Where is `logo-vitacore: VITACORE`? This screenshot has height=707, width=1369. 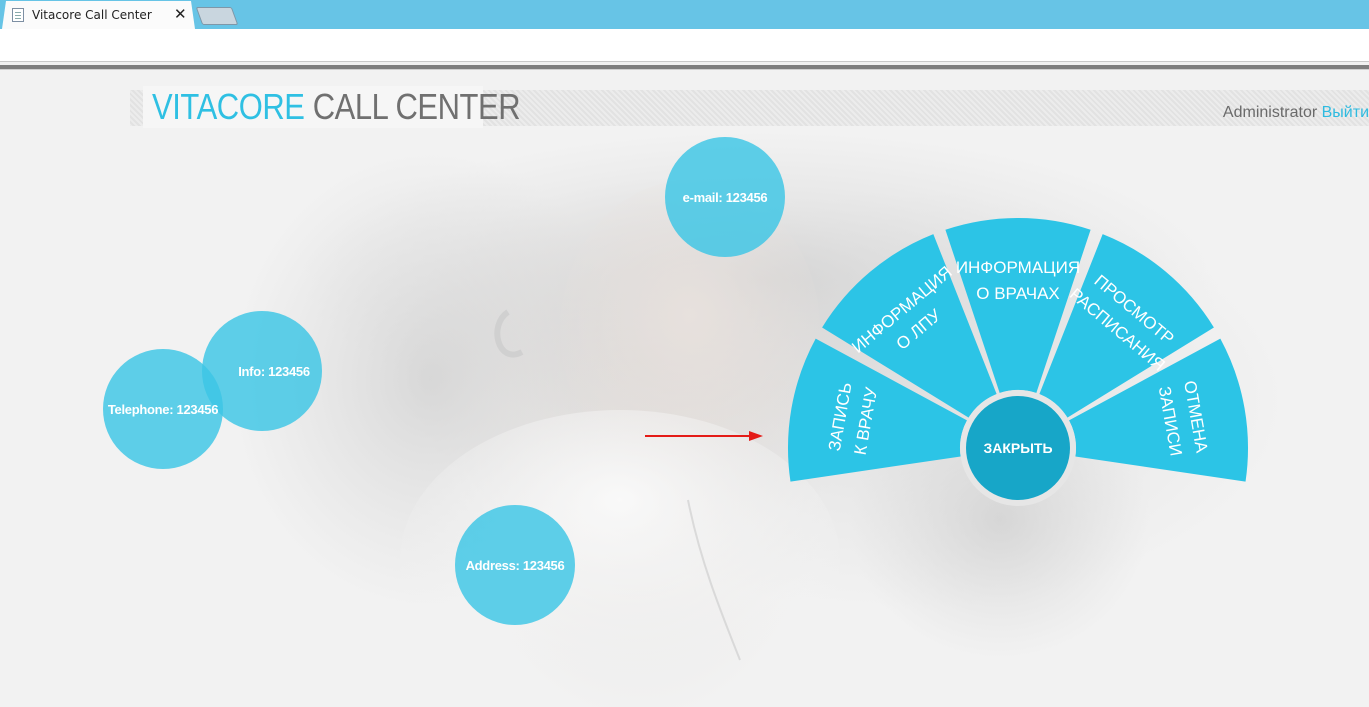 logo-vitacore: VITACORE is located at coordinates (228, 106).